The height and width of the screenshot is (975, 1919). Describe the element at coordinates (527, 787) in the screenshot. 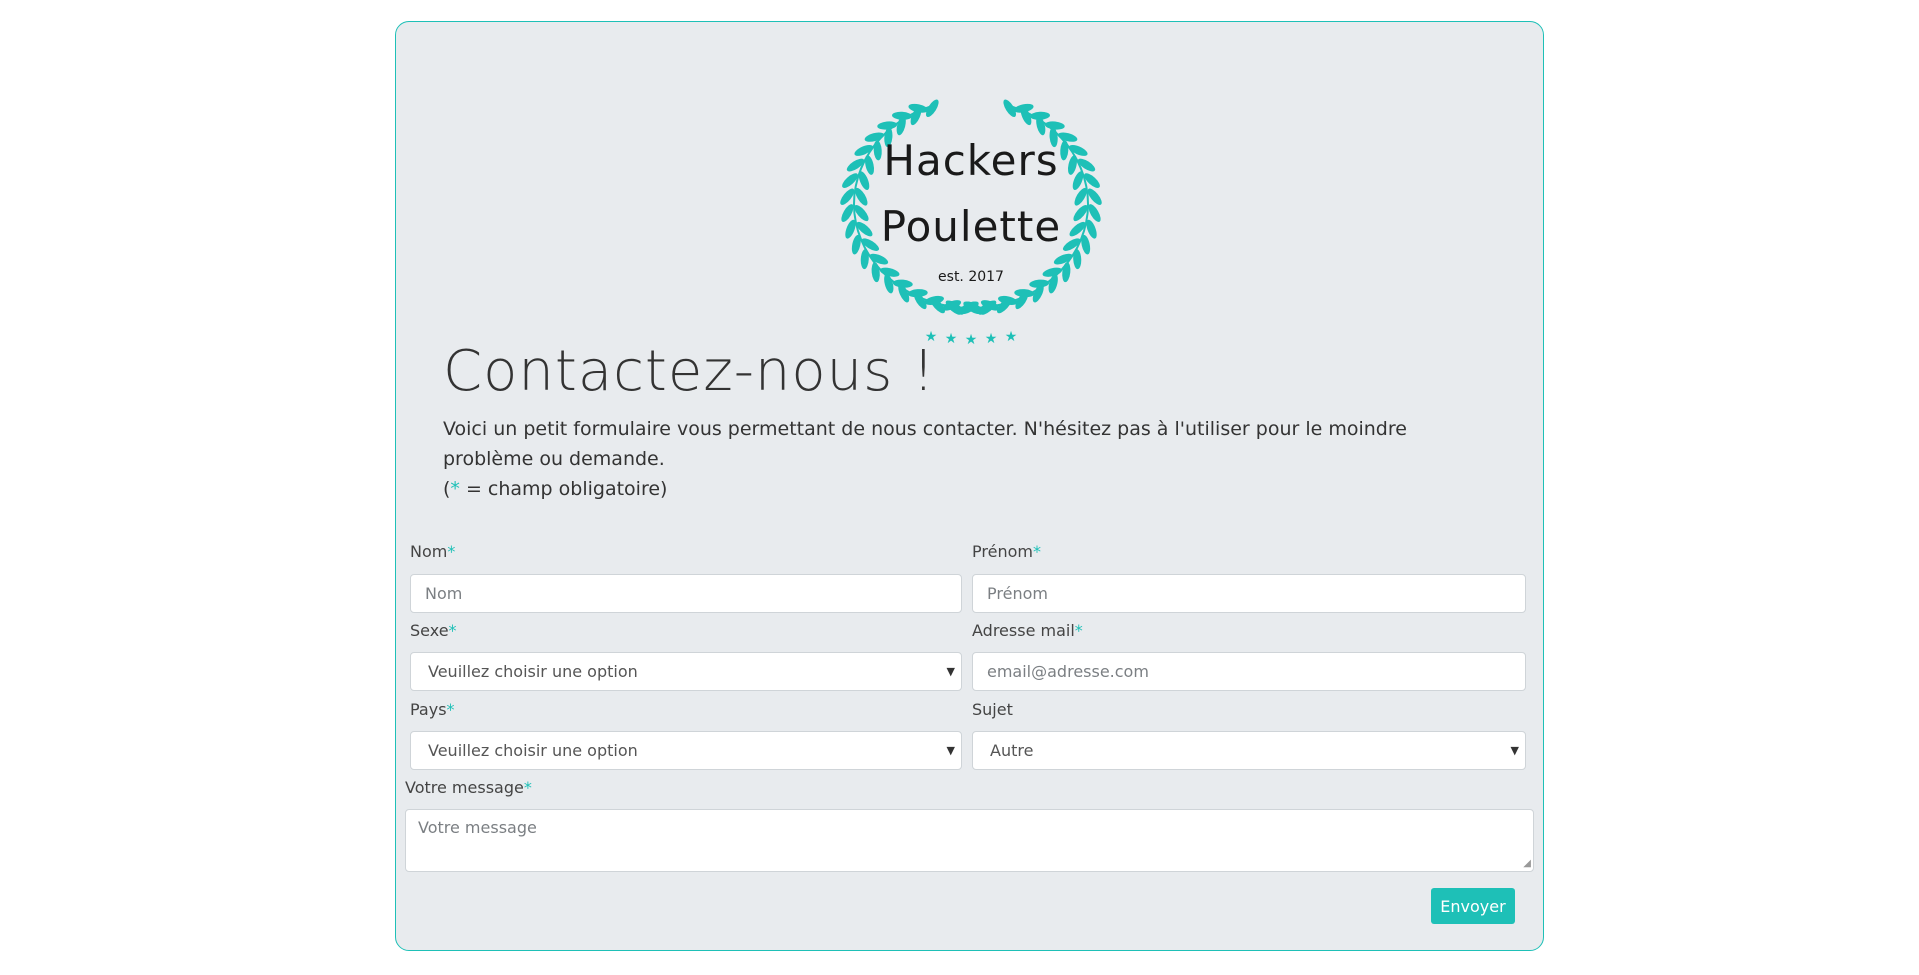

I see `message-required-star: *` at that location.